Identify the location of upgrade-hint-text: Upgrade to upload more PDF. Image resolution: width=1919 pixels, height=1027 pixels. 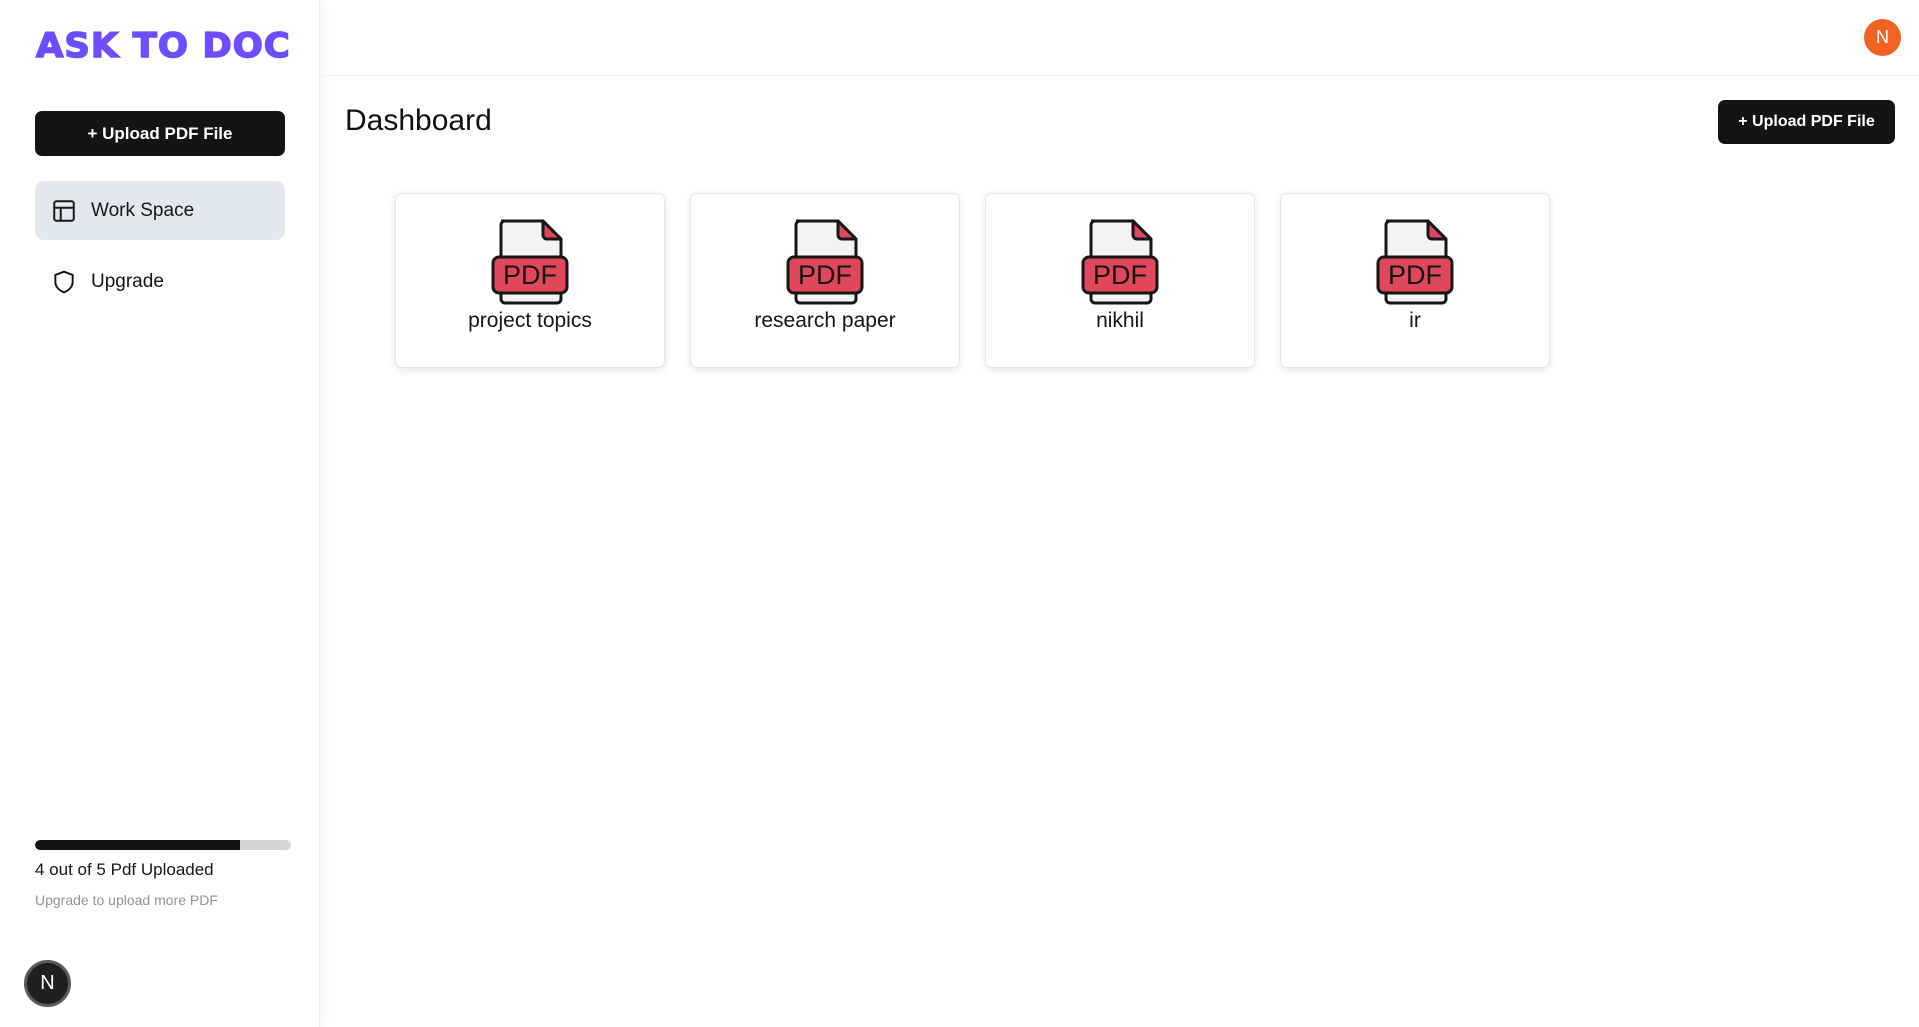
(126, 900).